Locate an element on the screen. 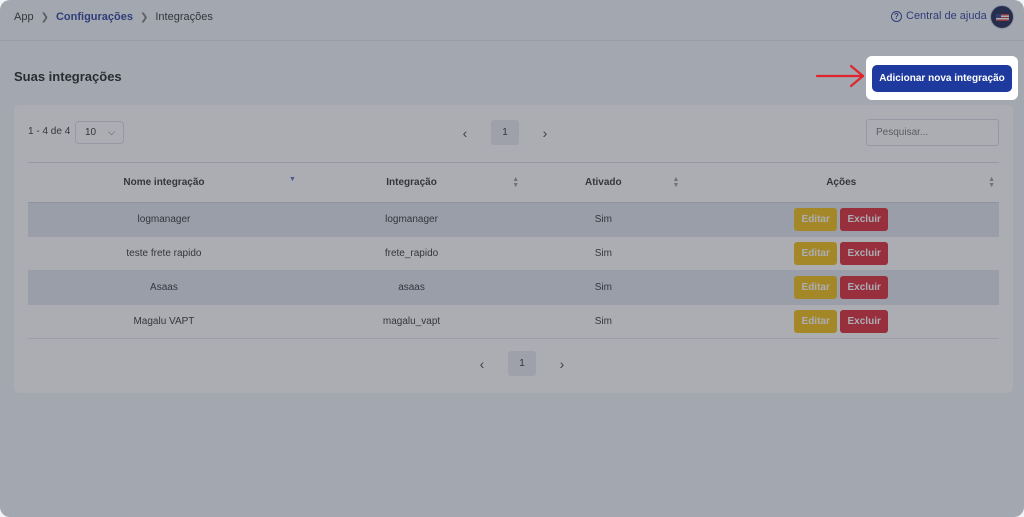 The height and width of the screenshot is (517, 1024). pagination-top: ‹ 1 › is located at coordinates (505, 132).